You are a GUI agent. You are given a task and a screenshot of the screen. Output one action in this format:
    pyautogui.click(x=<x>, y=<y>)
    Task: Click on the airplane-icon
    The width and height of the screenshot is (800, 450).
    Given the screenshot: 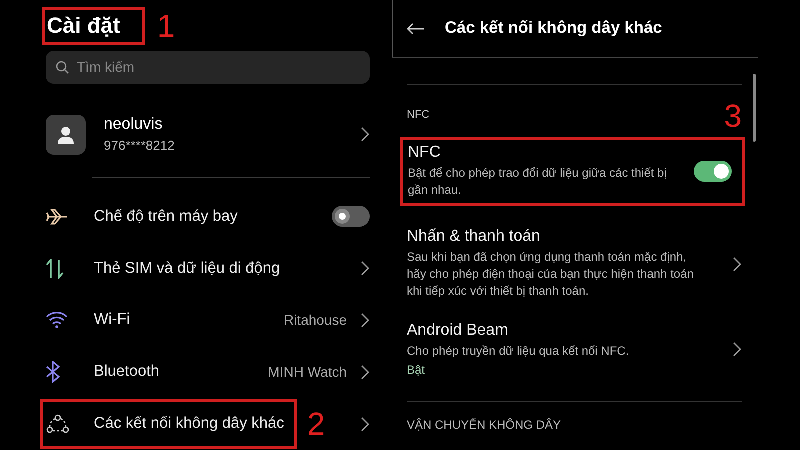 What is the action you would take?
    pyautogui.click(x=57, y=217)
    